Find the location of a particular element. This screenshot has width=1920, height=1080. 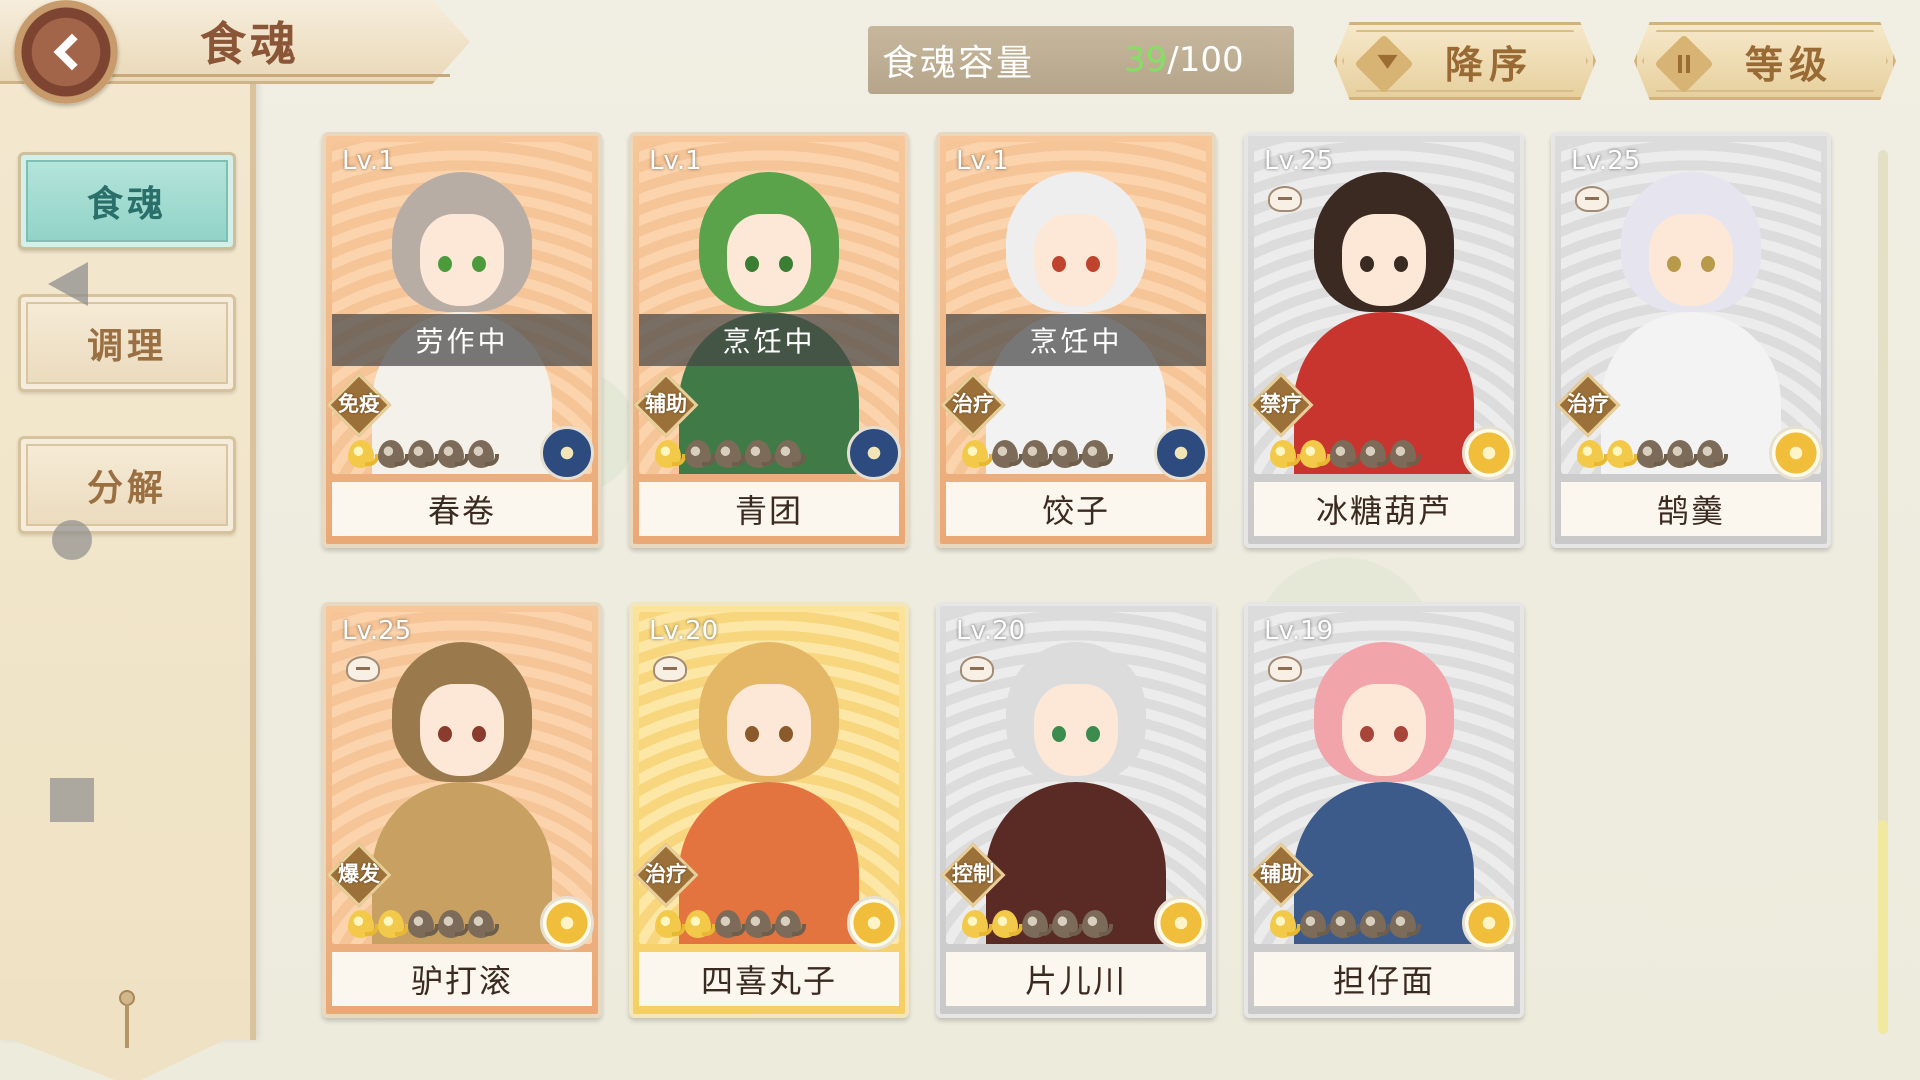

chevron-left-icon is located at coordinates (72, 52).